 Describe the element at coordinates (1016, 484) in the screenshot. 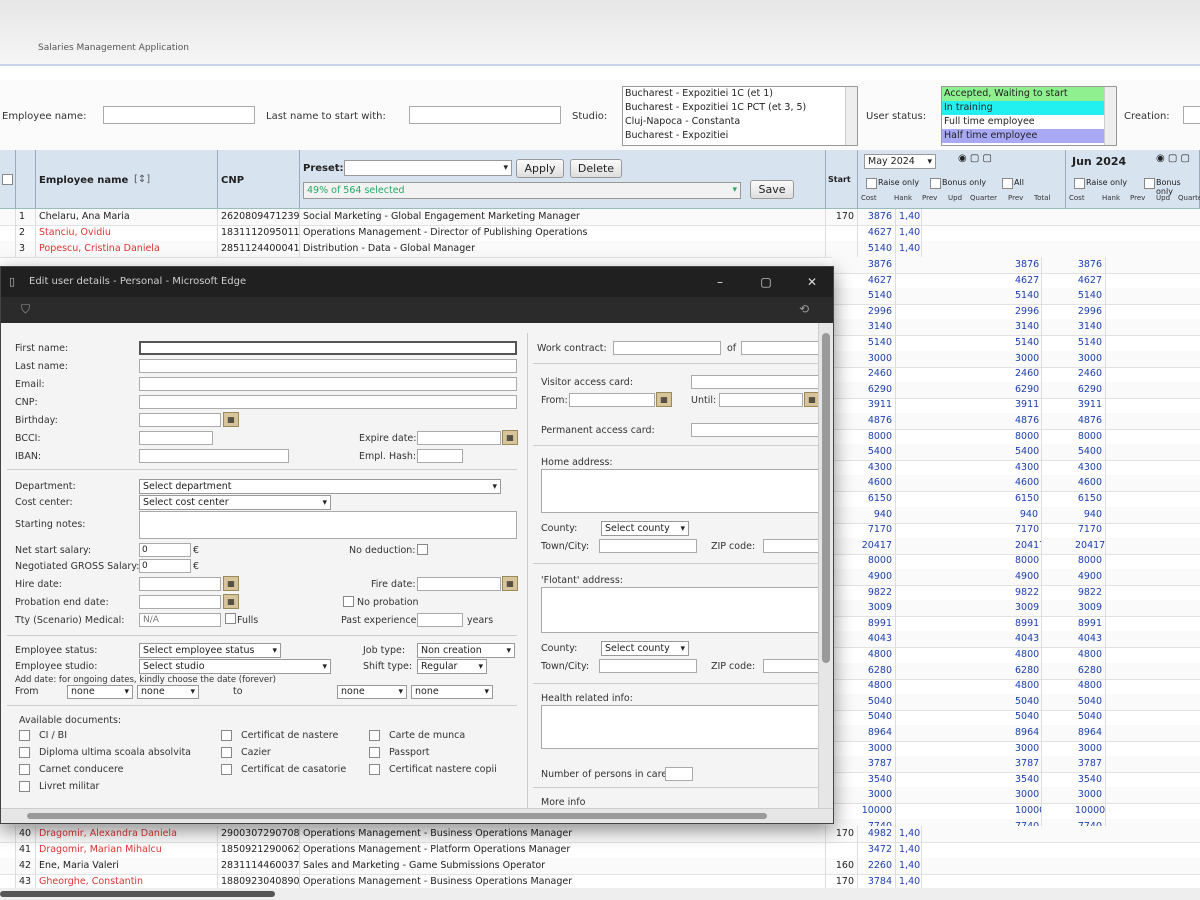

I see `table-row: 4600 4600 4600` at that location.